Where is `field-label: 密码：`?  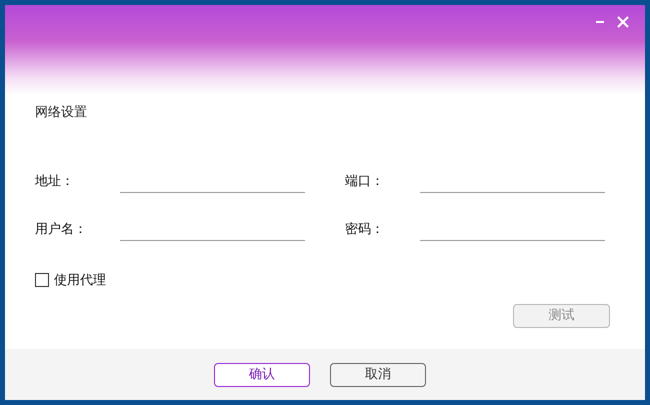
field-label: 密码： is located at coordinates (365, 230).